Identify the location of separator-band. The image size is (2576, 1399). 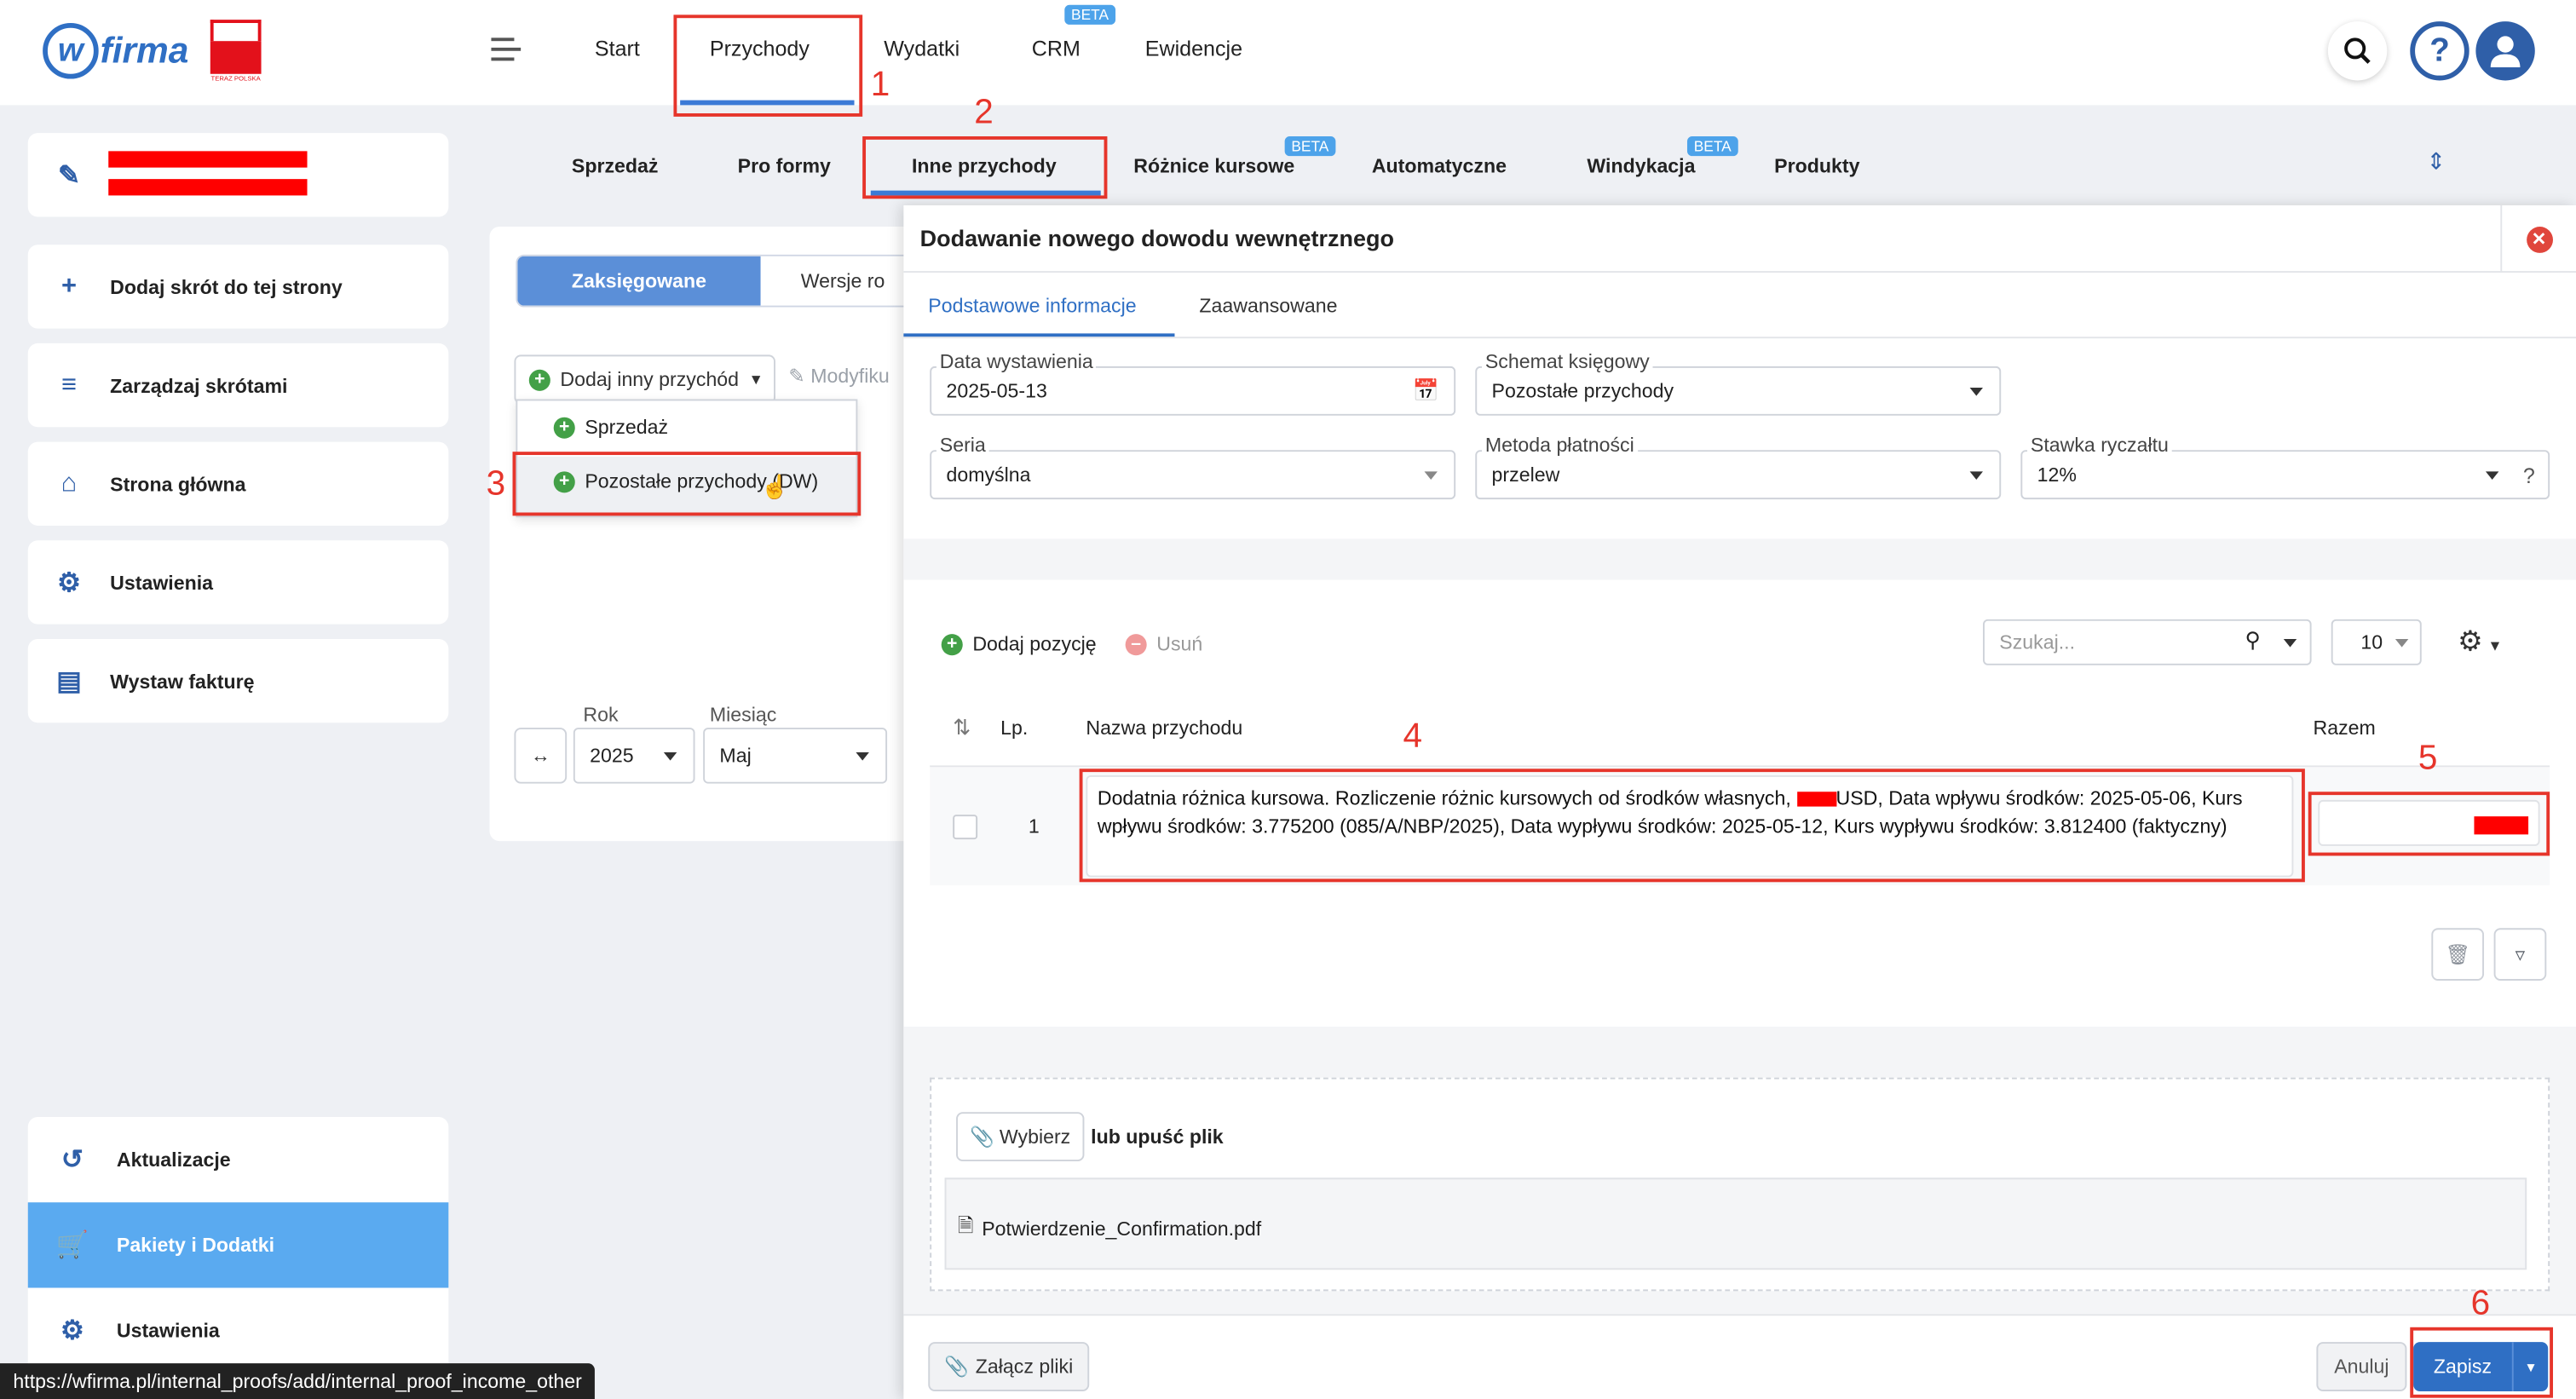
(1739, 559).